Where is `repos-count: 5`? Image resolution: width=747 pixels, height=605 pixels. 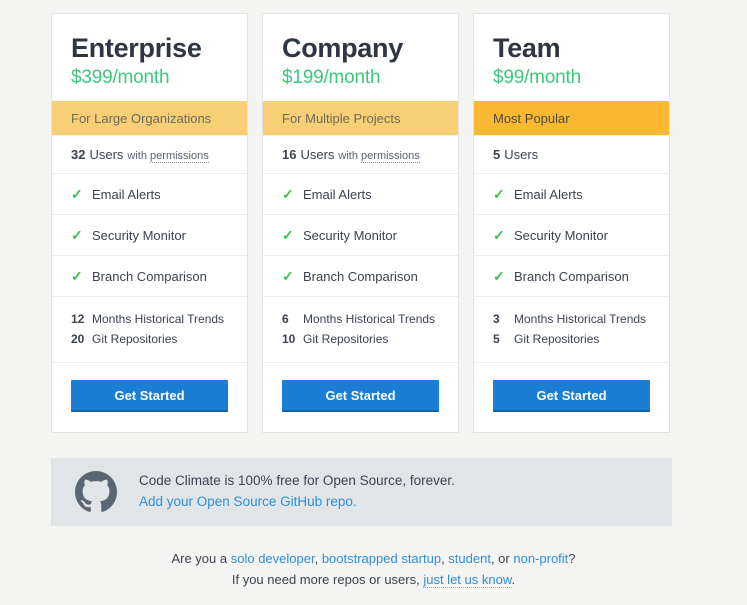 repos-count: 5 is located at coordinates (496, 339).